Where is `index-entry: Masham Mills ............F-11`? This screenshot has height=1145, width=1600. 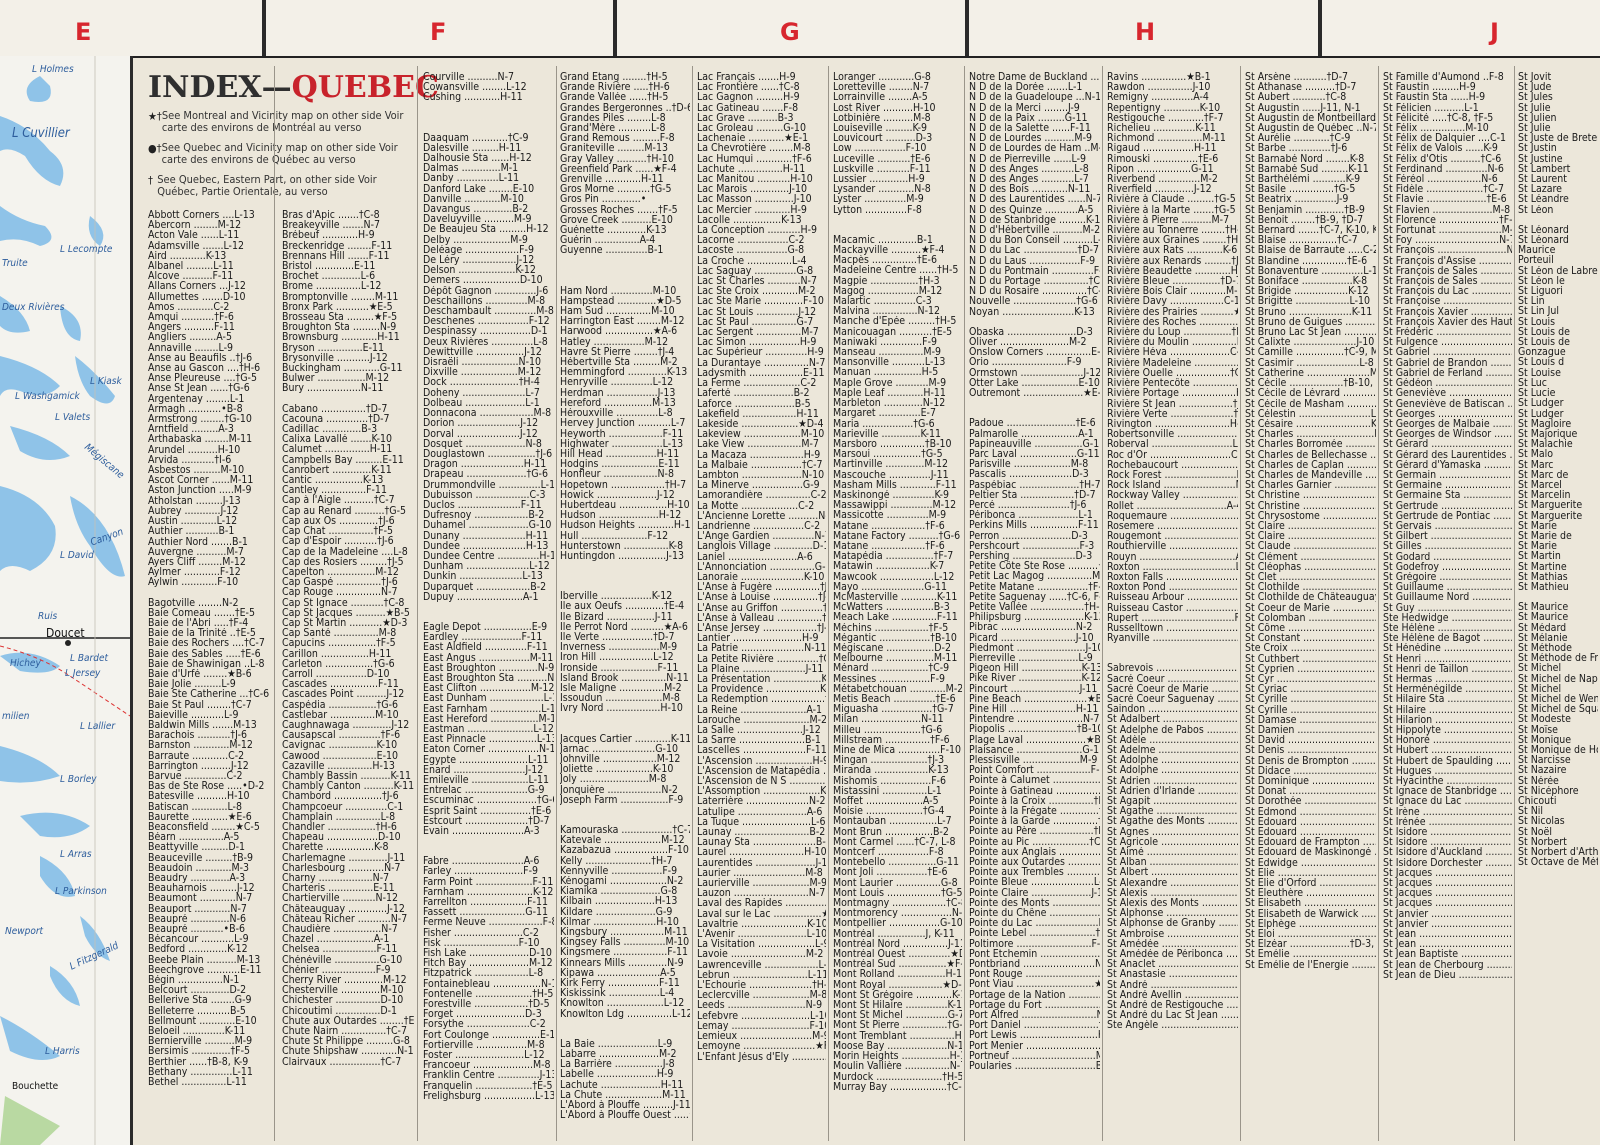 index-entry: Masham Mills ............F-11 is located at coordinates (895, 484).